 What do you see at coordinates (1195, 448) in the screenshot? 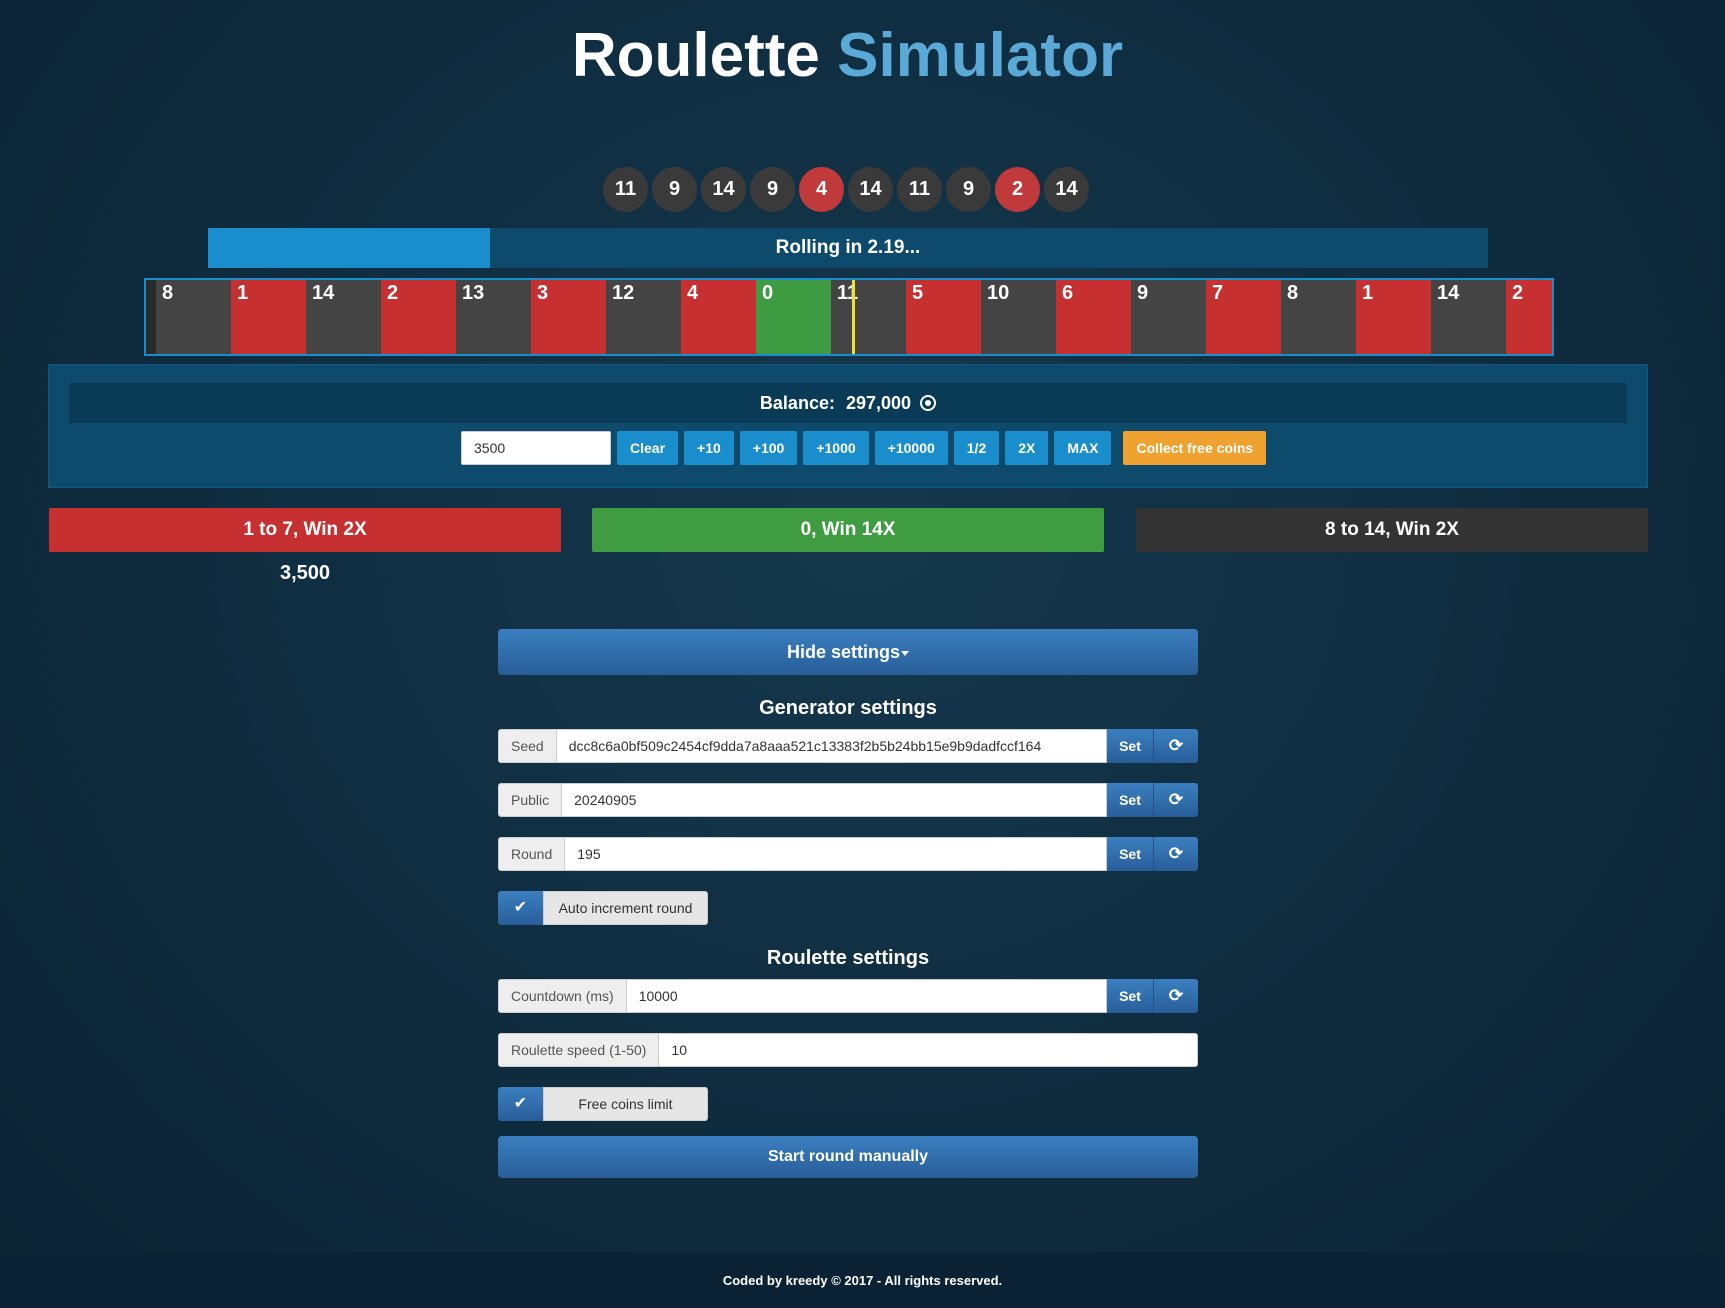
I see `collect-free-coins-button: Collect free coins` at bounding box center [1195, 448].